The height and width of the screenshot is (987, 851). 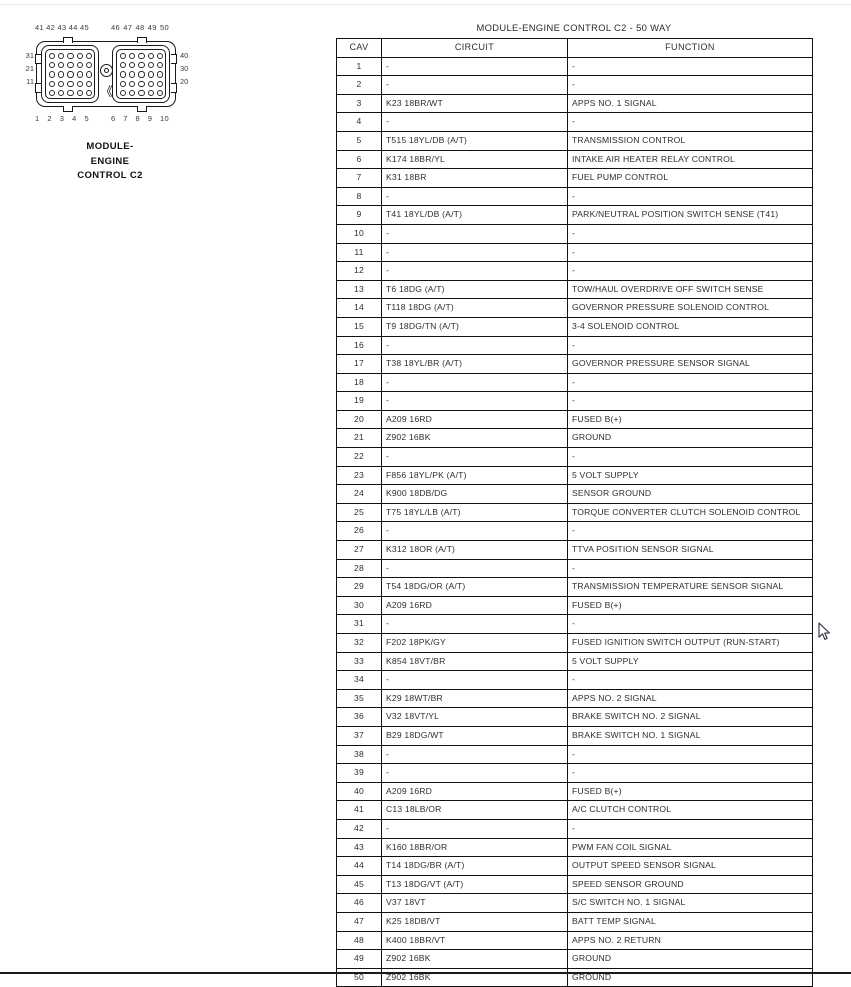 I want to click on connector-caption: MODULE- ENGINE CONTROL C2, so click(x=110, y=162).